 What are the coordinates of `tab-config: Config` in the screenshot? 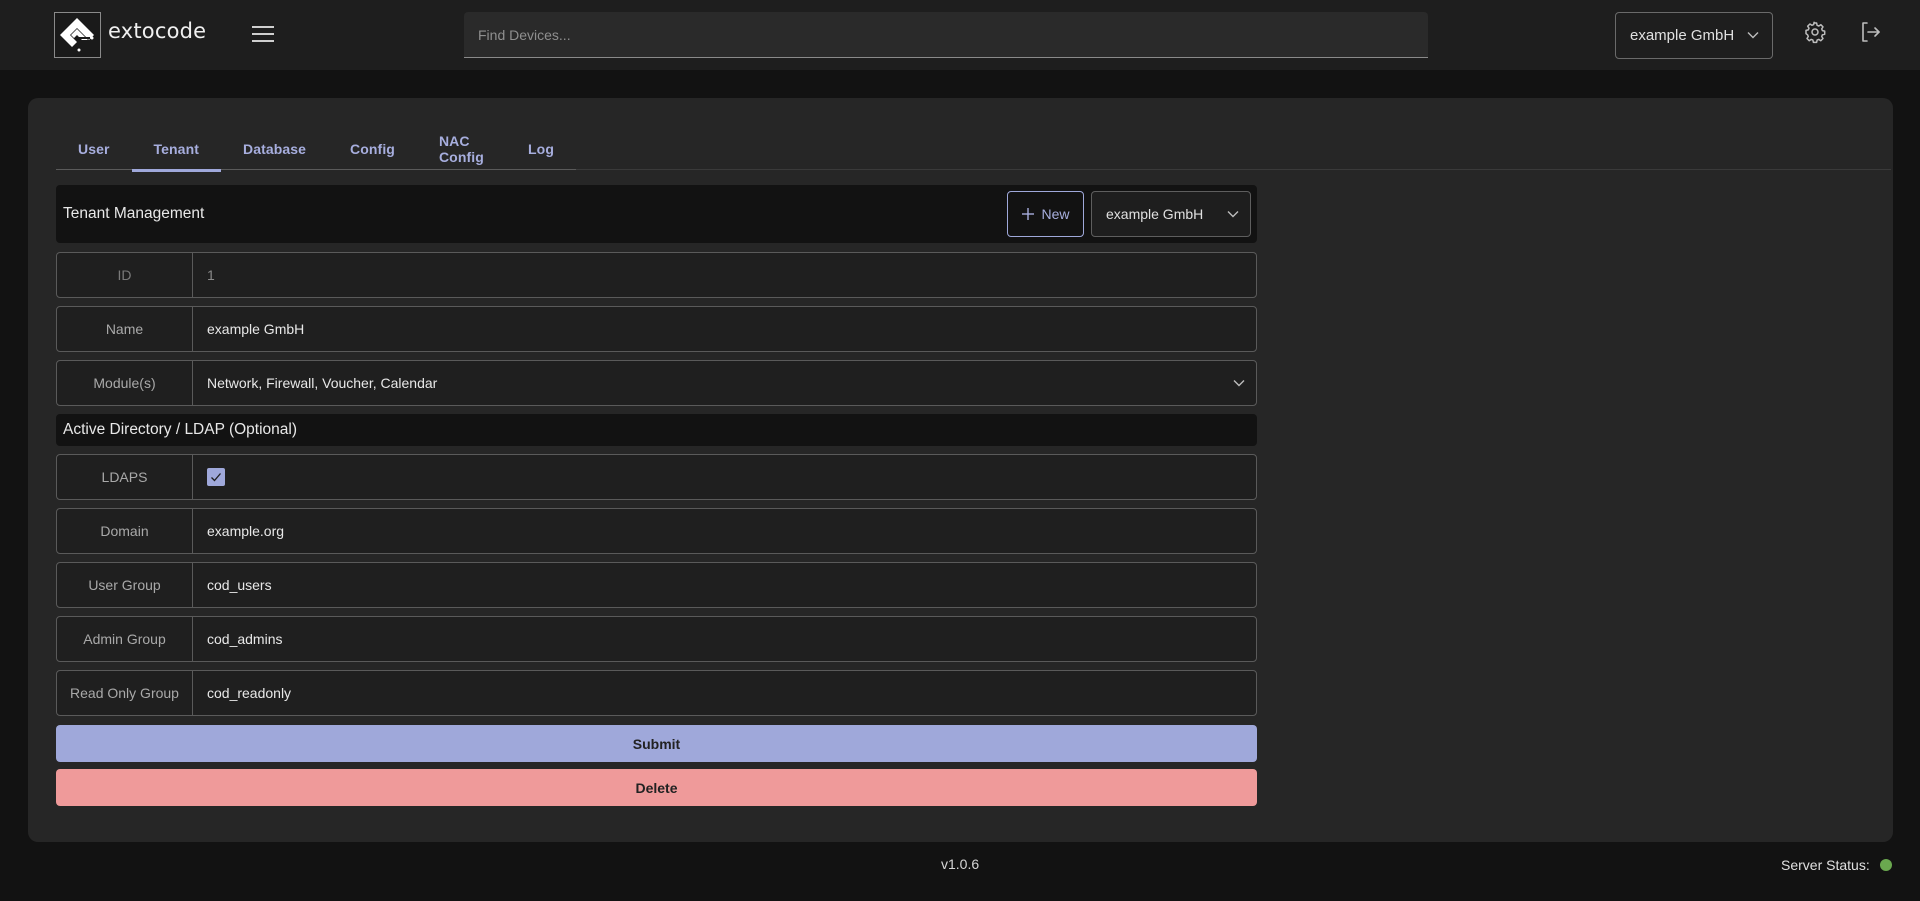 It's located at (372, 149).